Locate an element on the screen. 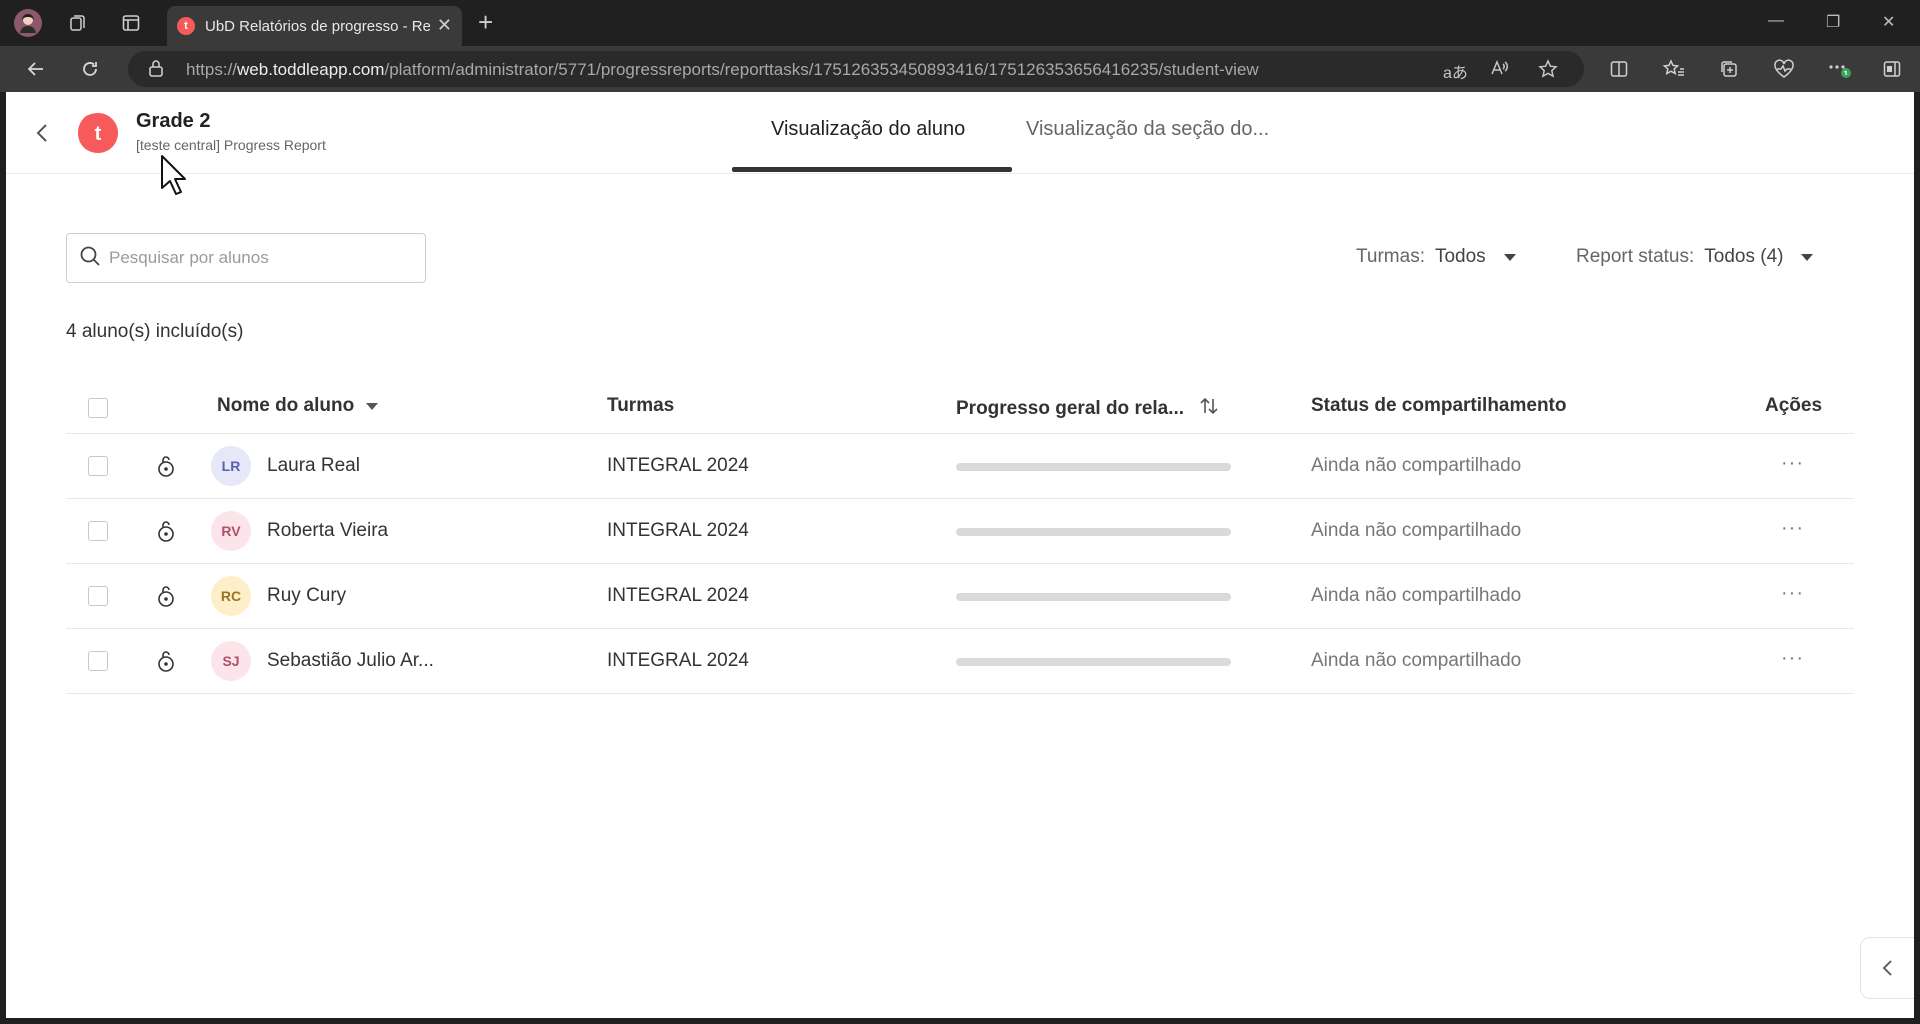 The image size is (1920, 1024). student-name: Laura Real is located at coordinates (313, 466).